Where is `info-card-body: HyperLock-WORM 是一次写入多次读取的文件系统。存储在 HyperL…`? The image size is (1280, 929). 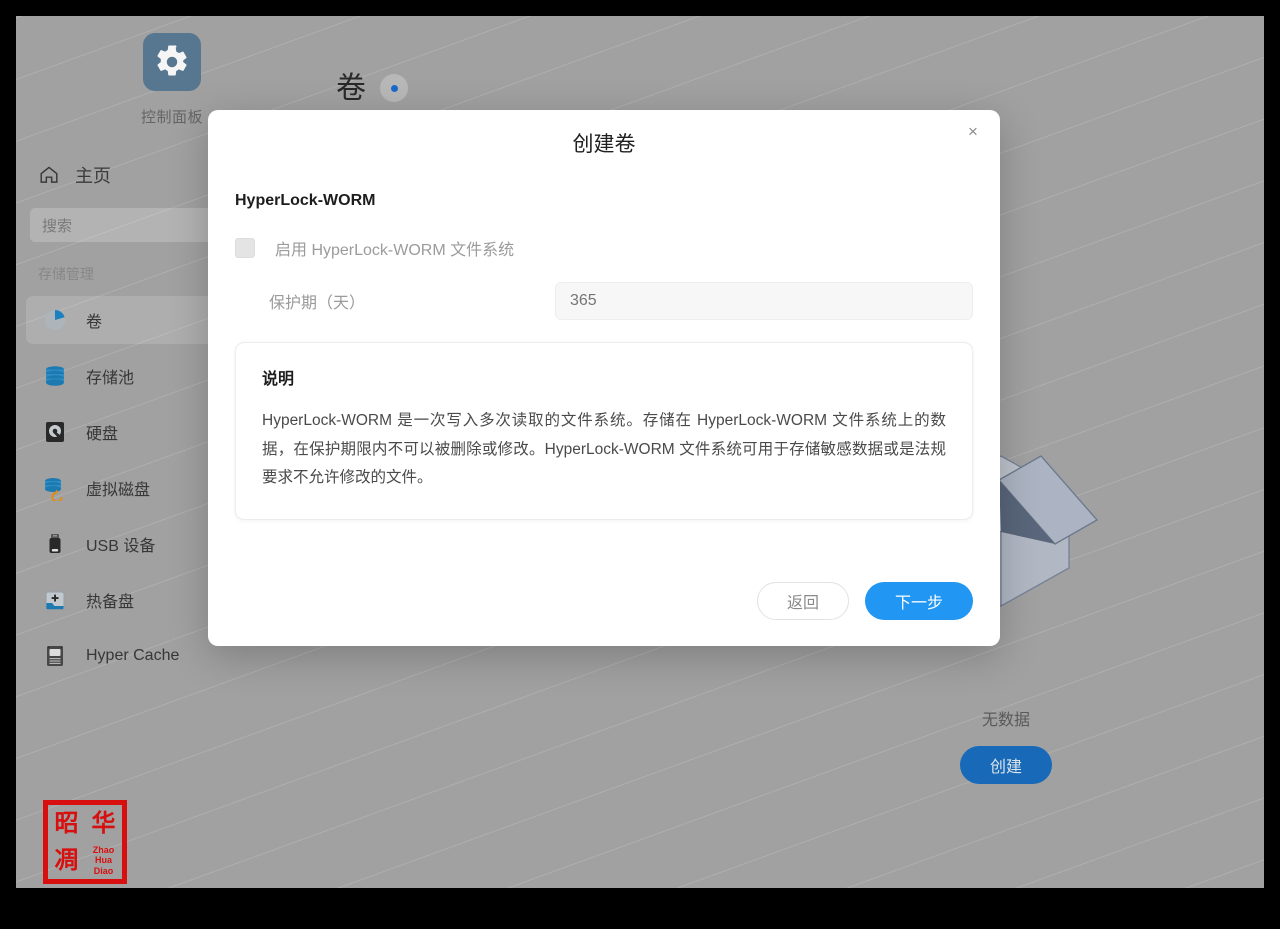
info-card-body: HyperLock-WORM 是一次写入多次读取的文件系统。存储在 HyperL… is located at coordinates (604, 449).